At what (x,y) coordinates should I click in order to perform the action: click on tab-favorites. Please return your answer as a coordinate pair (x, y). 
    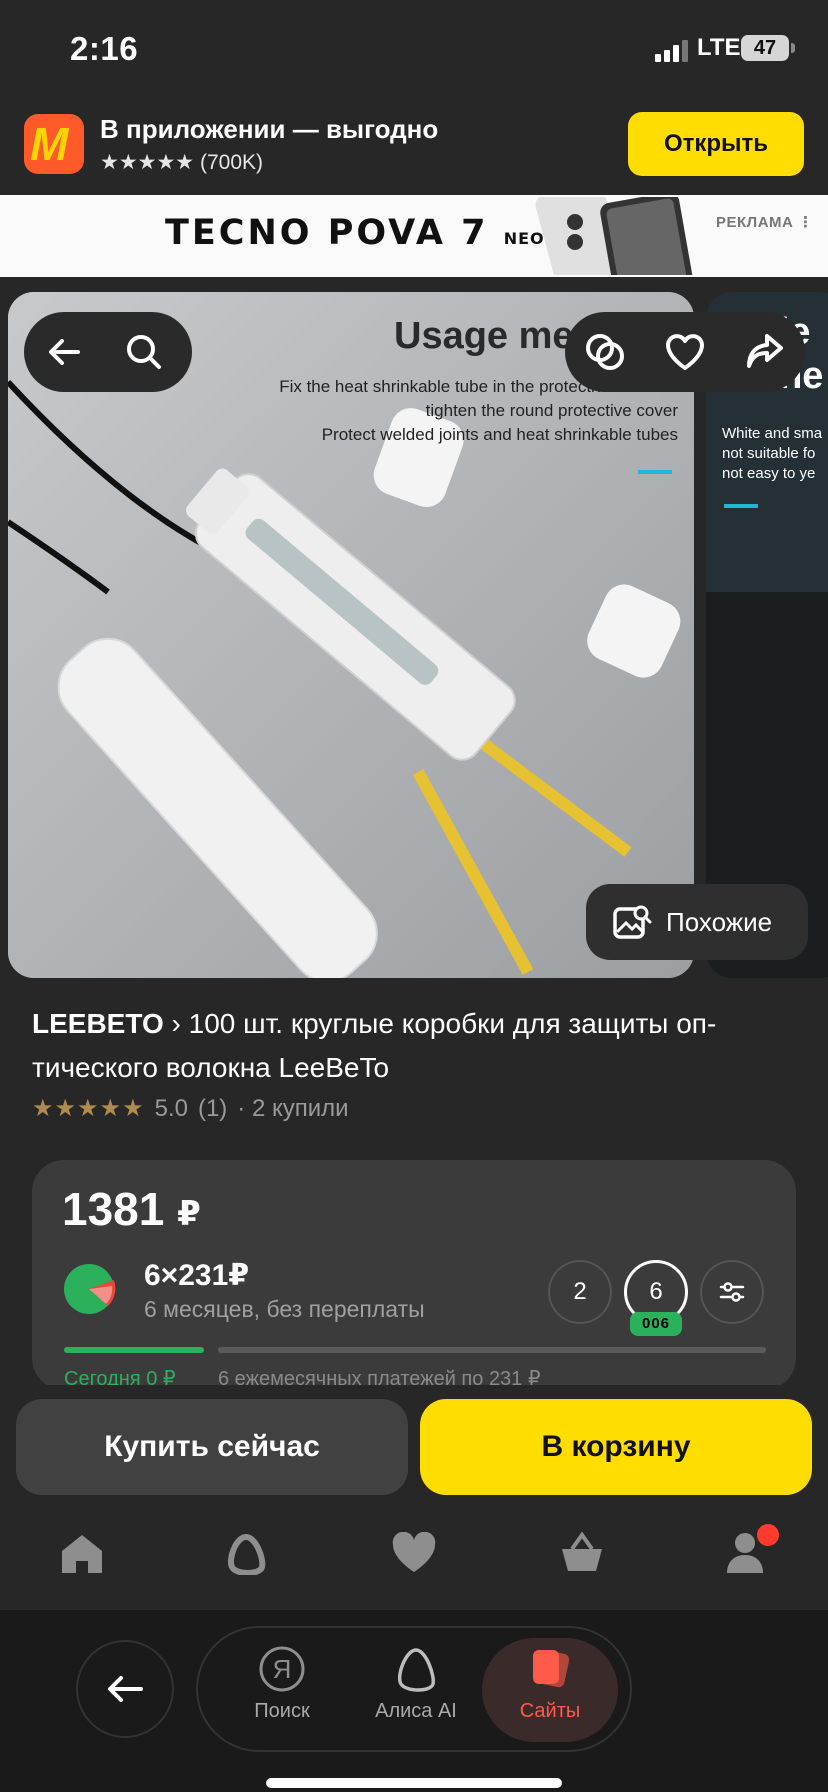
    Looking at the image, I should click on (414, 1553).